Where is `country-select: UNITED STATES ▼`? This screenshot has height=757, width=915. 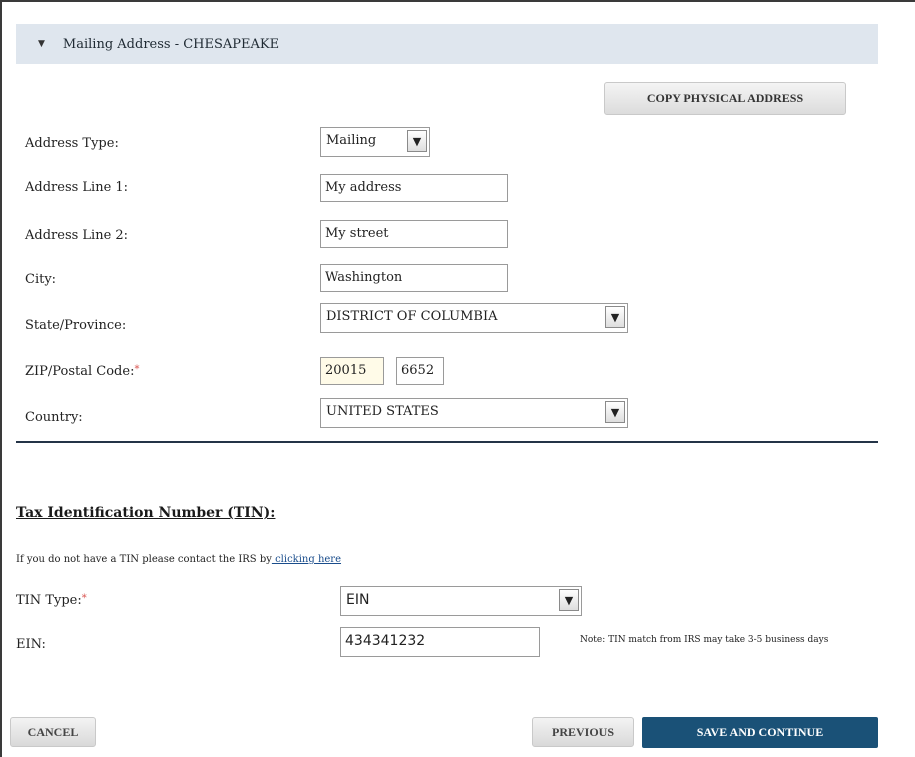 country-select: UNITED STATES ▼ is located at coordinates (474, 413).